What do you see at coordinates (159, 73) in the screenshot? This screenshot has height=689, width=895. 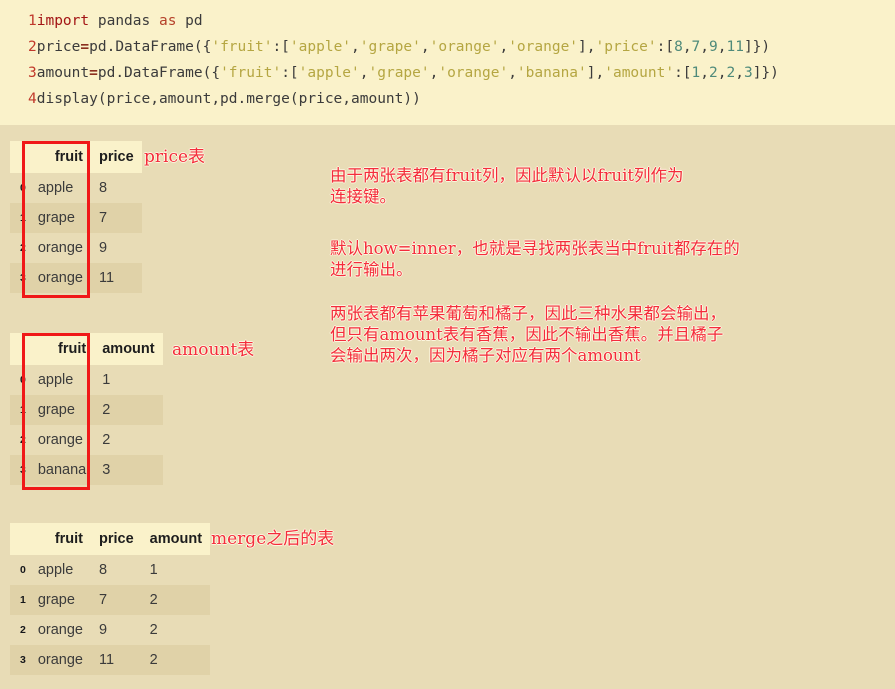 I see `code-token: pd.DataFrame({` at bounding box center [159, 73].